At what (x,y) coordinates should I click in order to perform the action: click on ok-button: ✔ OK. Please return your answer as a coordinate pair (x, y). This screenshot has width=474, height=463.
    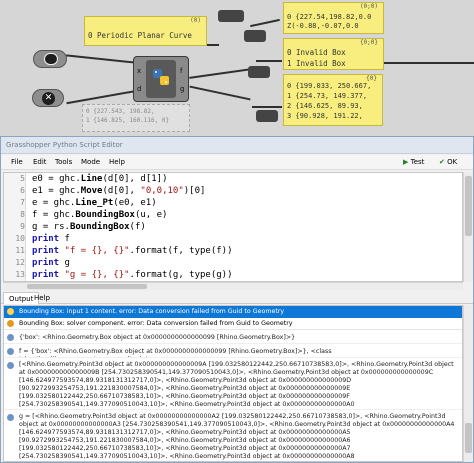
    Looking at the image, I should click on (448, 162).